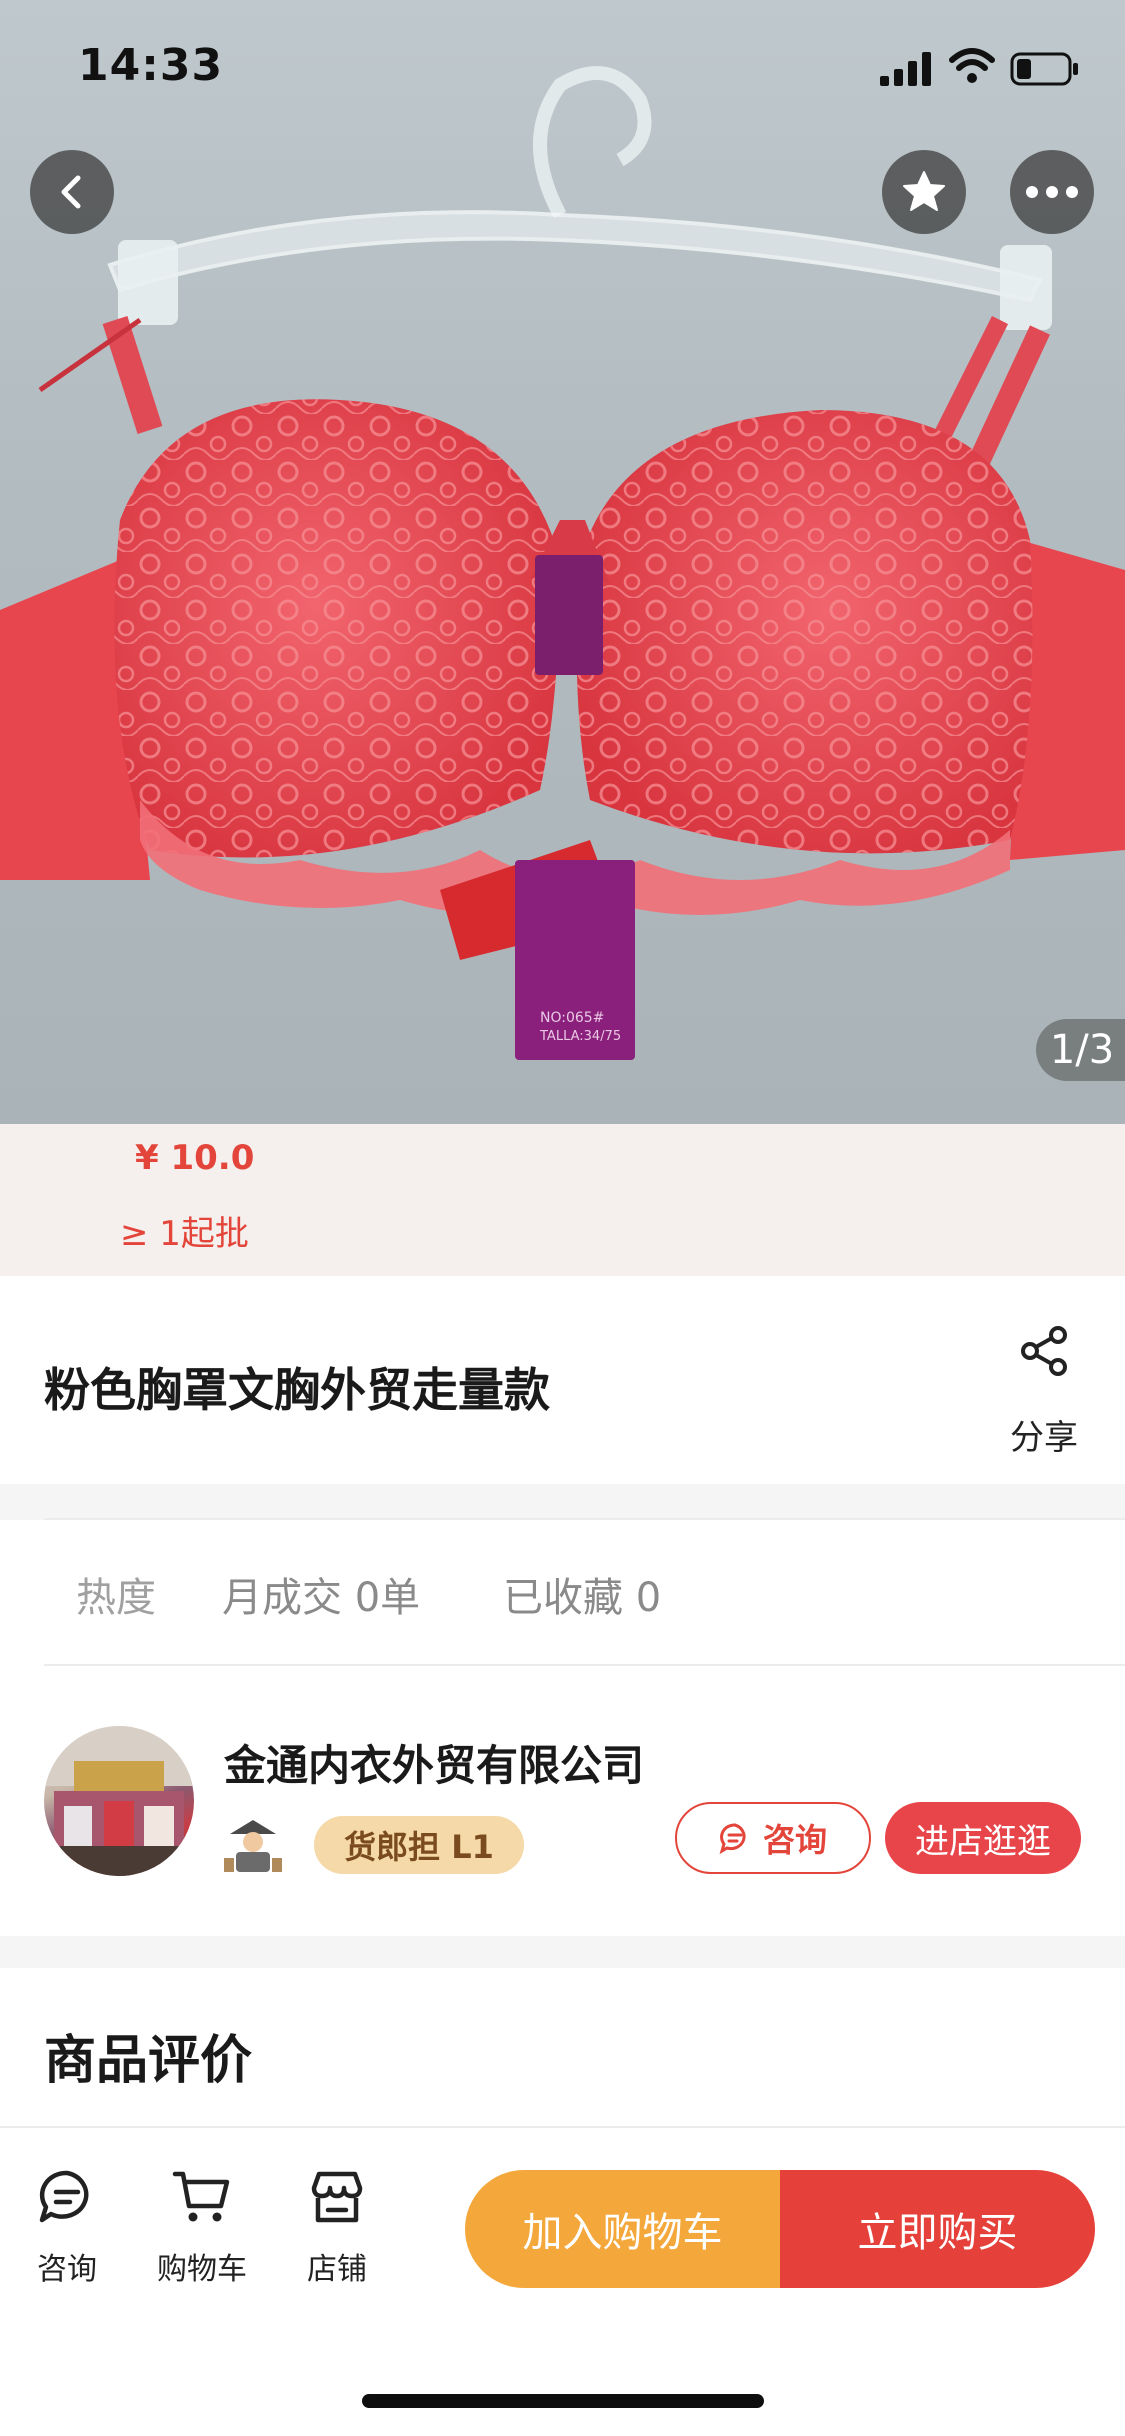 The image size is (1125, 2436). What do you see at coordinates (622, 2229) in the screenshot?
I see `add-to-cart-button: 加入购物车` at bounding box center [622, 2229].